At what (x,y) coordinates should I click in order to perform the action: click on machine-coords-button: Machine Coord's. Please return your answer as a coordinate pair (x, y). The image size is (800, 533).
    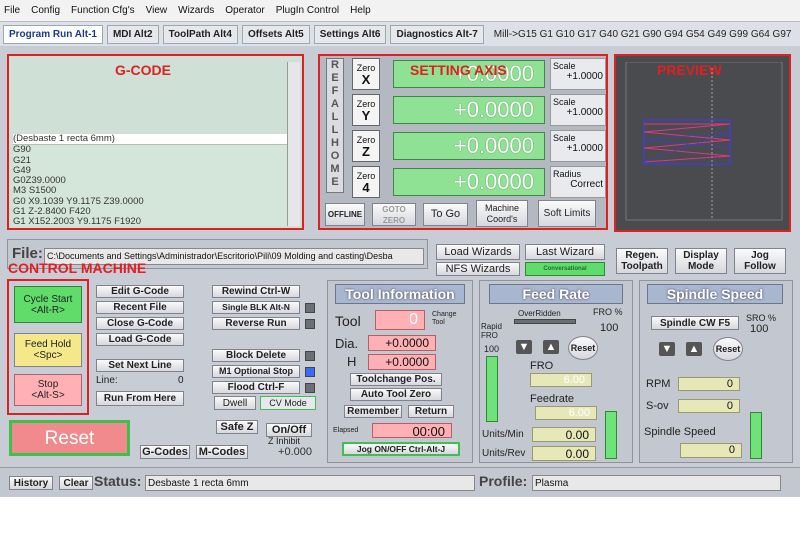
    Looking at the image, I should click on (502, 213).